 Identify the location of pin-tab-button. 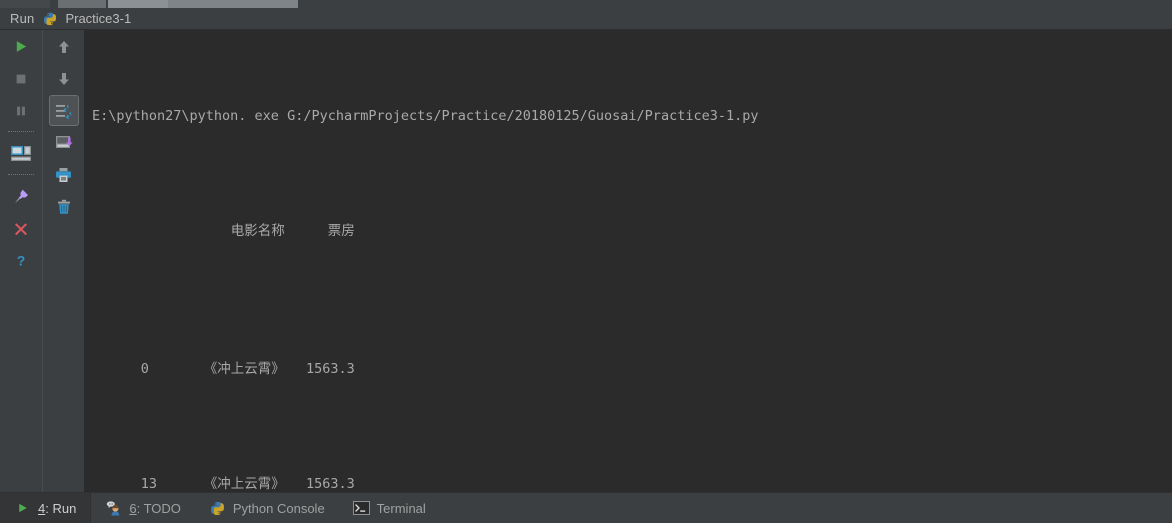
(21, 196).